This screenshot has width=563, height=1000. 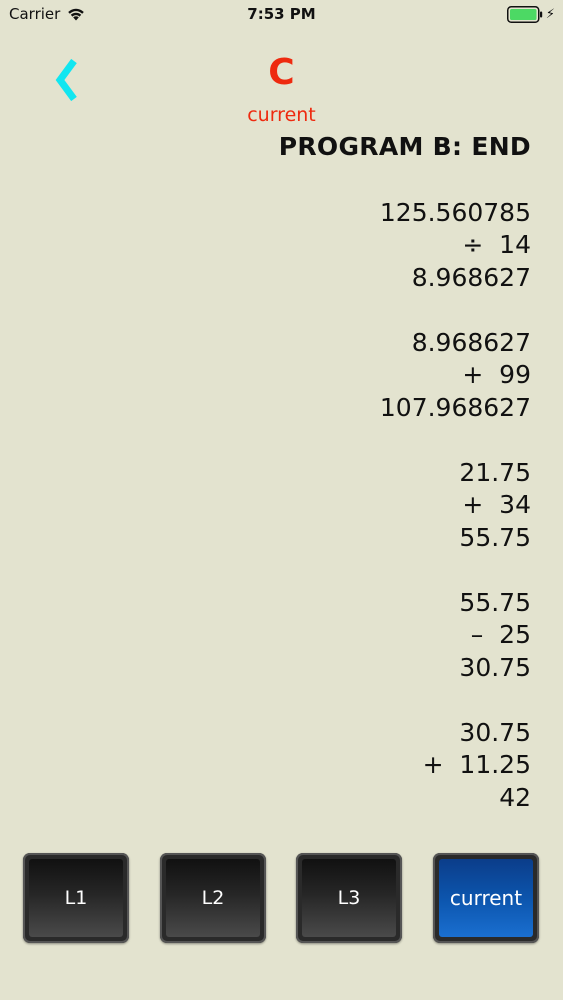 What do you see at coordinates (291, 376) in the screenshot?
I see `log-group: 8.968627 + 99 107.968627` at bounding box center [291, 376].